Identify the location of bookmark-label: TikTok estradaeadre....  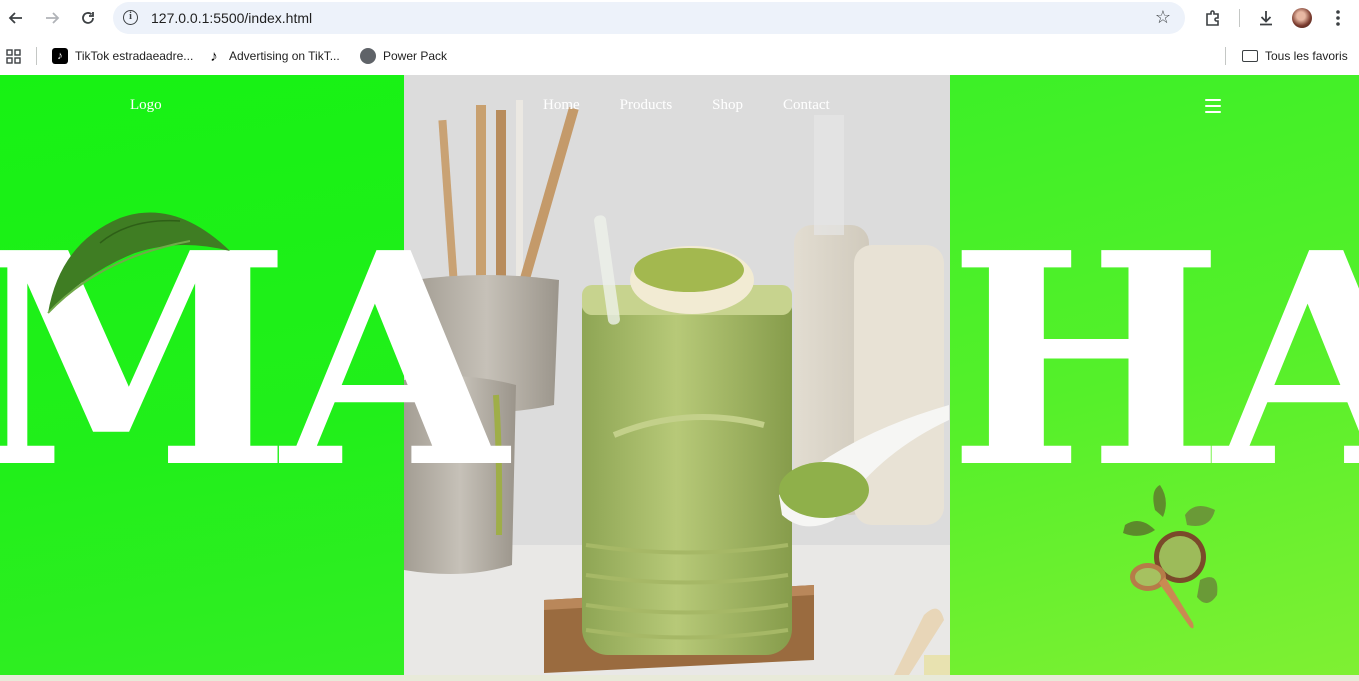
(134, 56).